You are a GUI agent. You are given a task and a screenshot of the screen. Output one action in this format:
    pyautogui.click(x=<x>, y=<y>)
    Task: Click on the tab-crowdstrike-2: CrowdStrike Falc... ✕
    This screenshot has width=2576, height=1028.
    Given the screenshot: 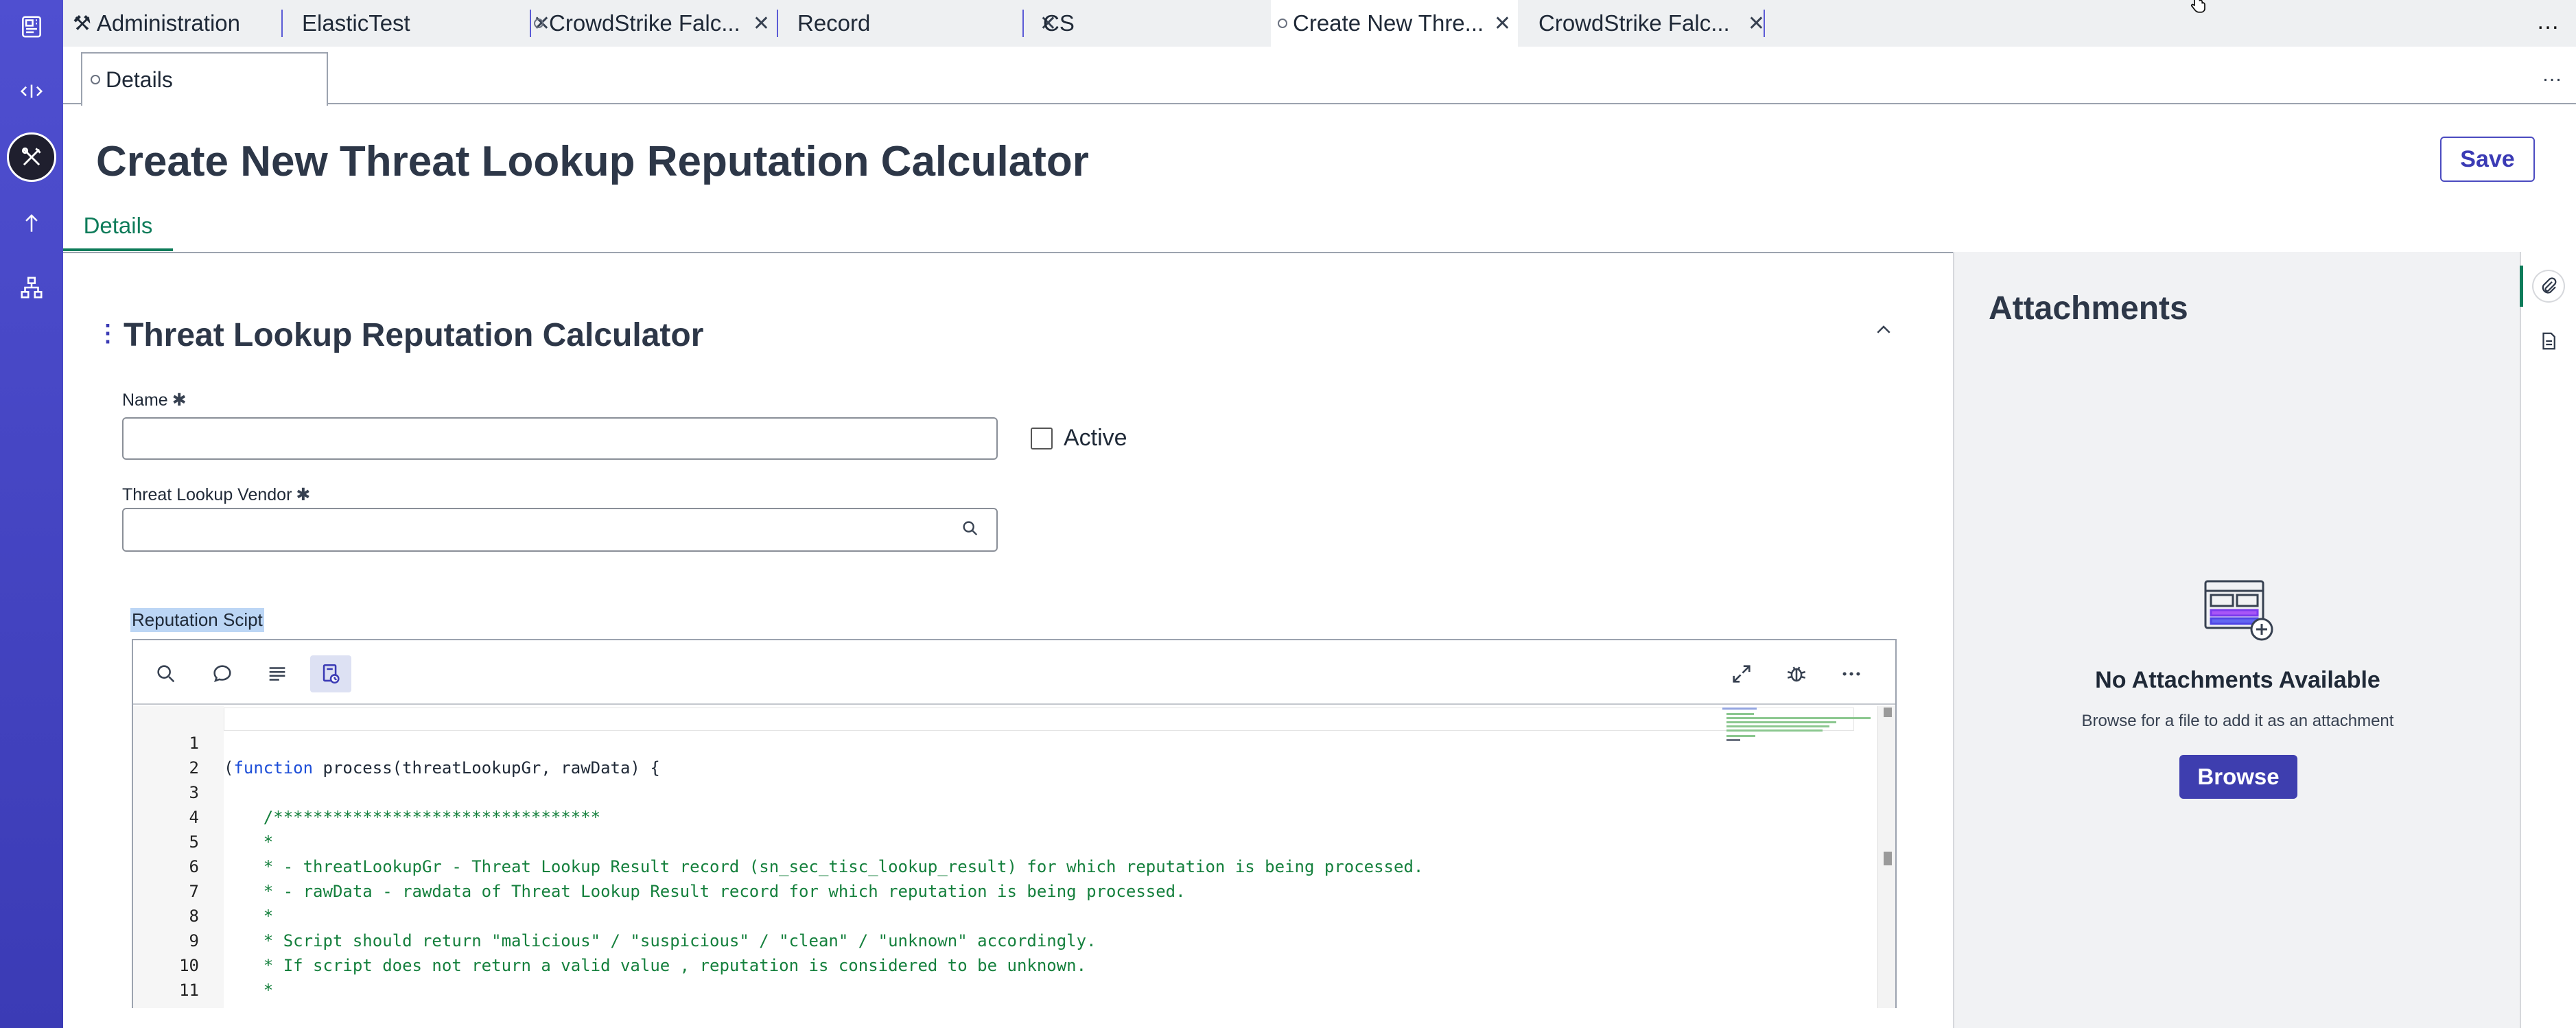 What is the action you would take?
    pyautogui.click(x=1682, y=23)
    